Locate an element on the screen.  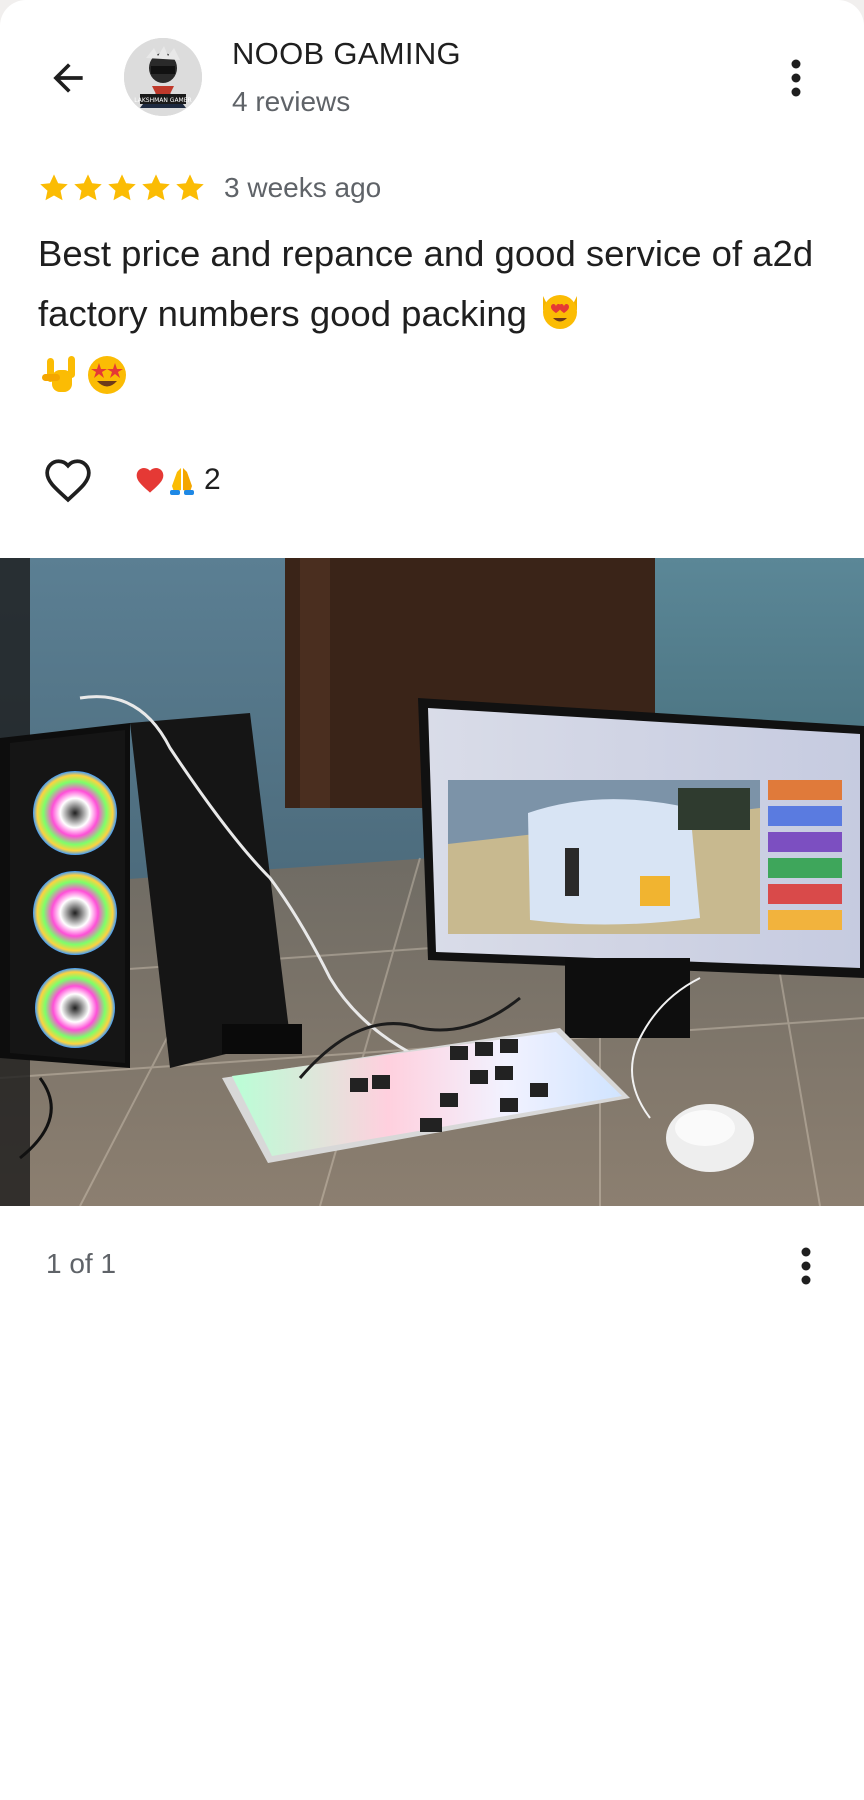
review-header: LAKSHMAN GAMER NOOB GAMING 4 reviews is located at coordinates (432, 75).